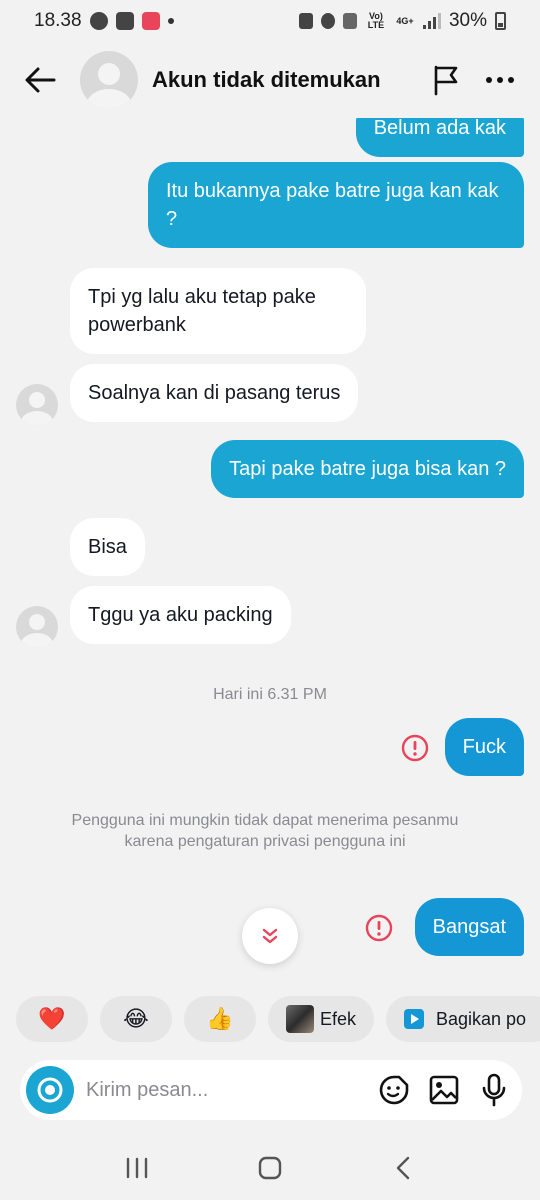  I want to click on gallery-icon, so click(124, 21).